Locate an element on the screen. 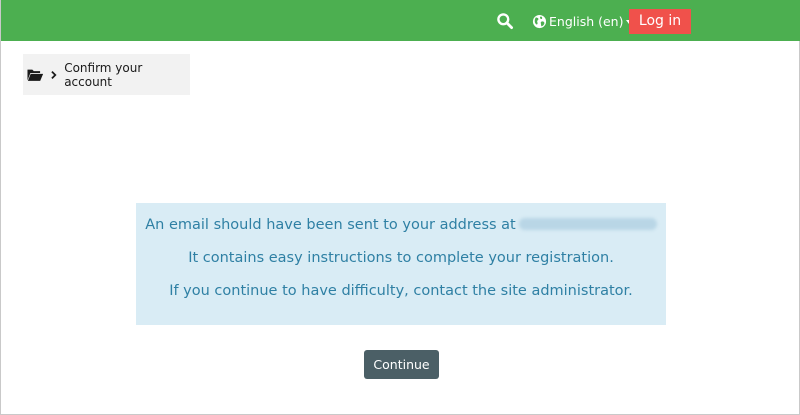  breadcrumb: Confirm your account is located at coordinates (106, 74).